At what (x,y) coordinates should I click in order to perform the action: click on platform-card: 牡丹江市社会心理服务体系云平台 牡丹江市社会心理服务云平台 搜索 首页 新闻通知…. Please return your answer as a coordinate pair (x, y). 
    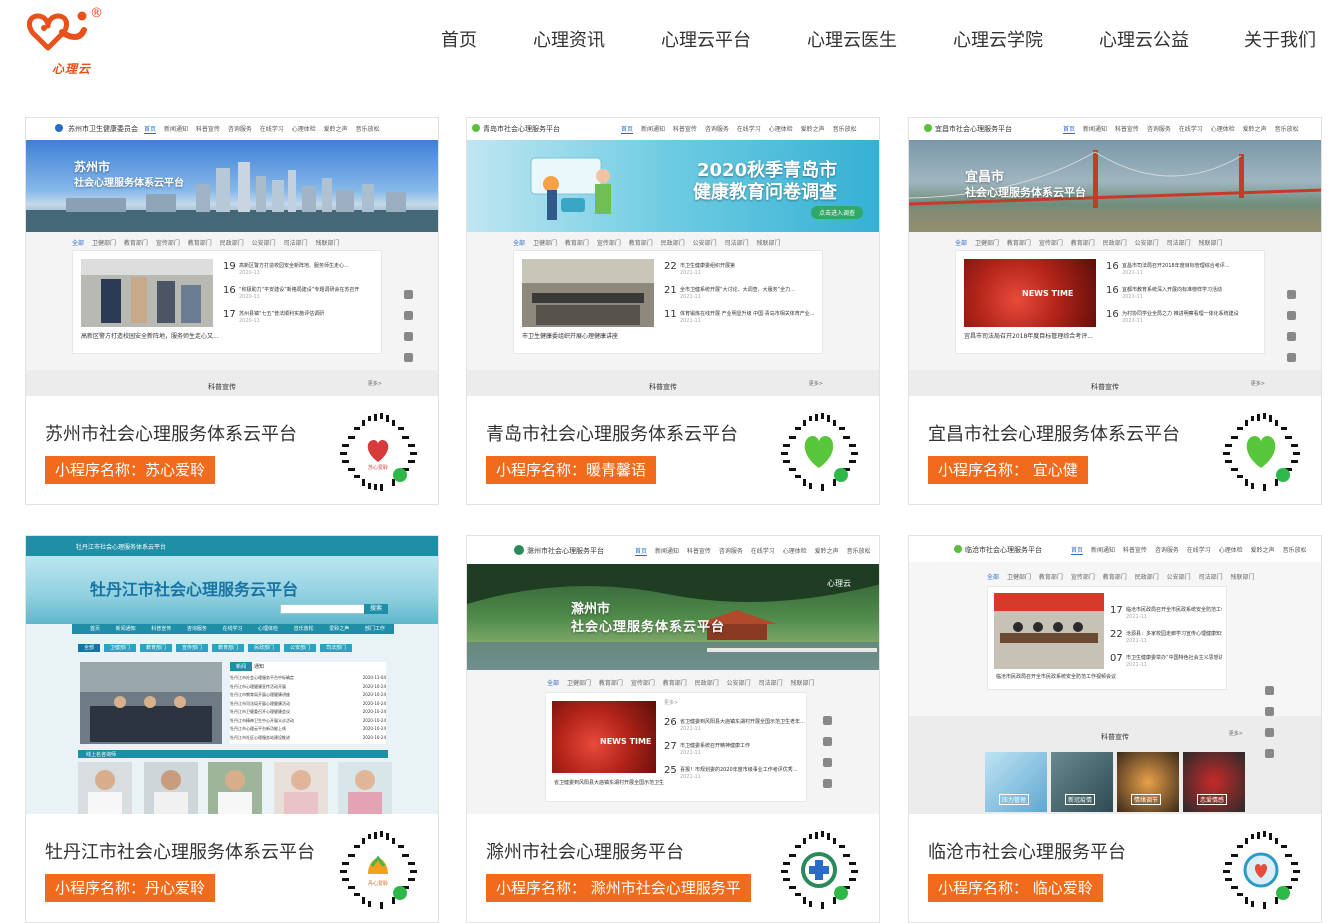
    Looking at the image, I should click on (232, 729).